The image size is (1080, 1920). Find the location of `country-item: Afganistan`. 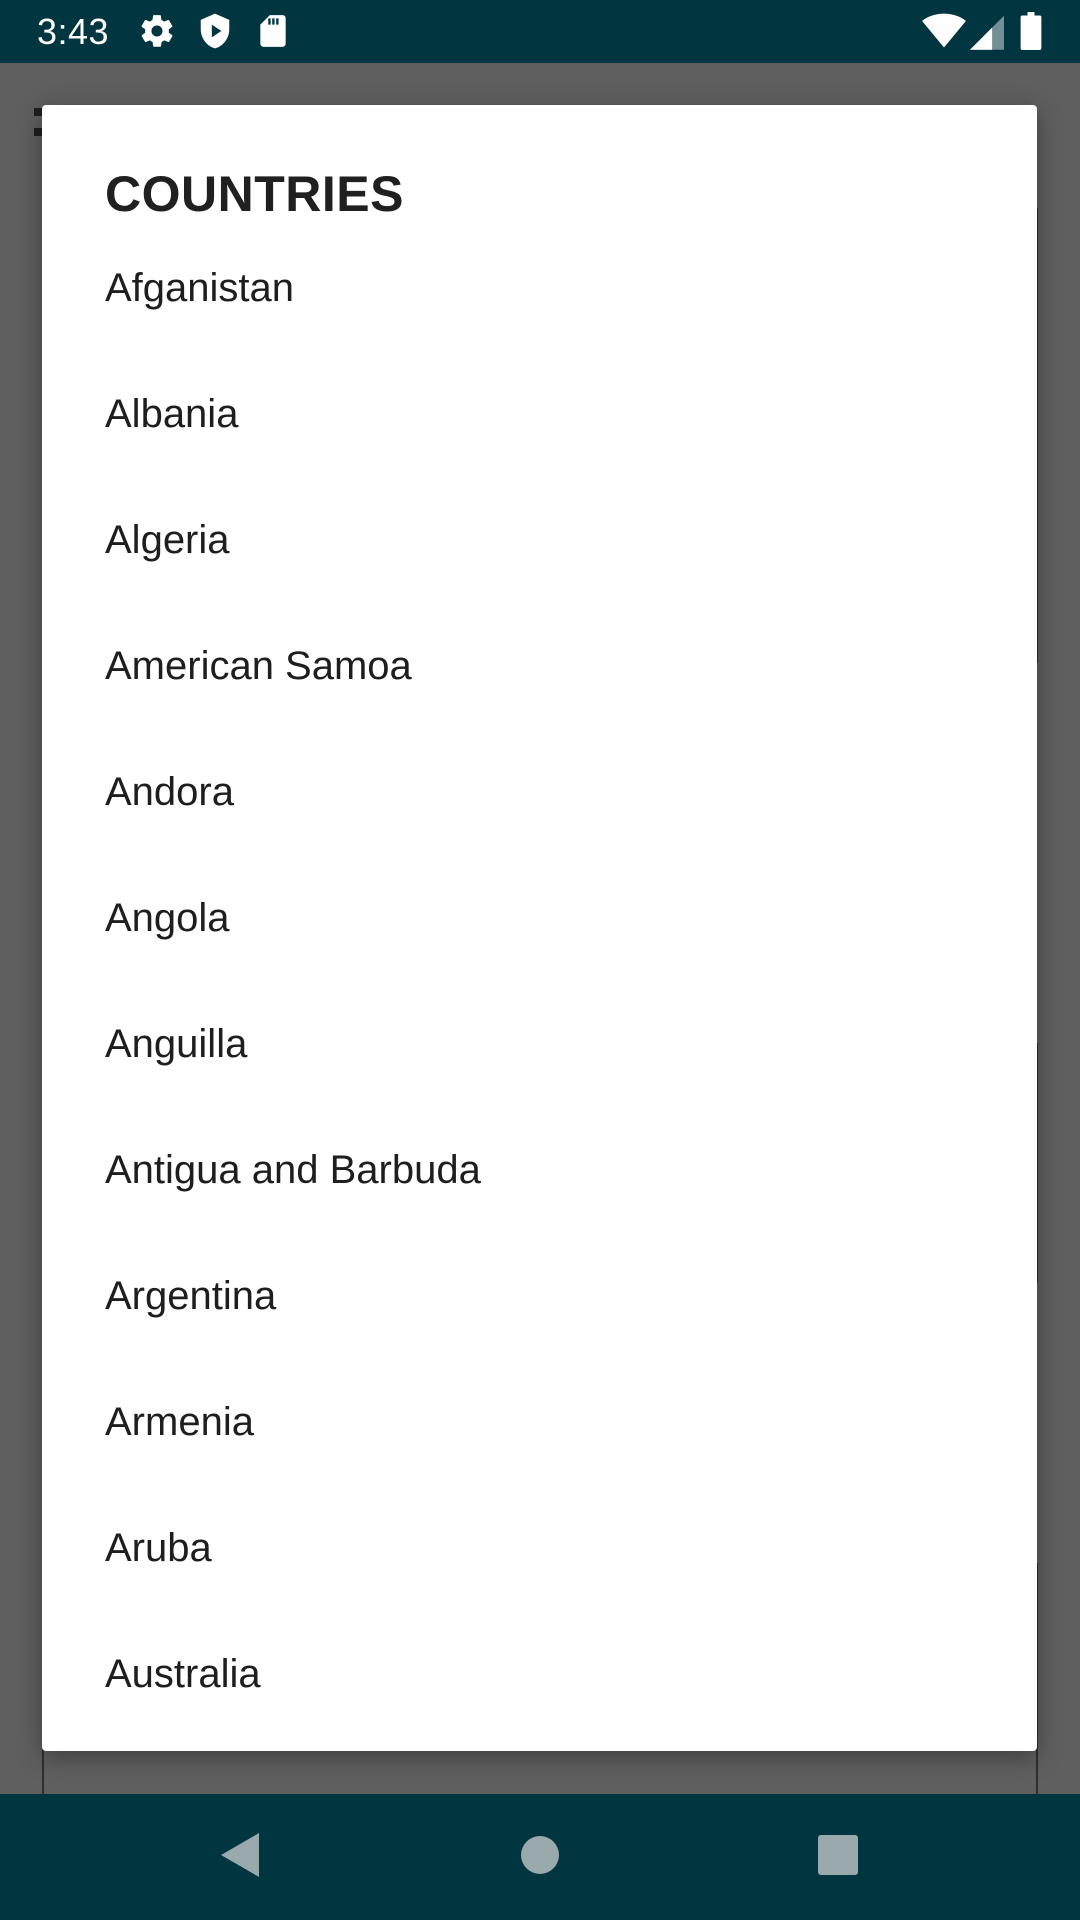

country-item: Afganistan is located at coordinates (539, 288).